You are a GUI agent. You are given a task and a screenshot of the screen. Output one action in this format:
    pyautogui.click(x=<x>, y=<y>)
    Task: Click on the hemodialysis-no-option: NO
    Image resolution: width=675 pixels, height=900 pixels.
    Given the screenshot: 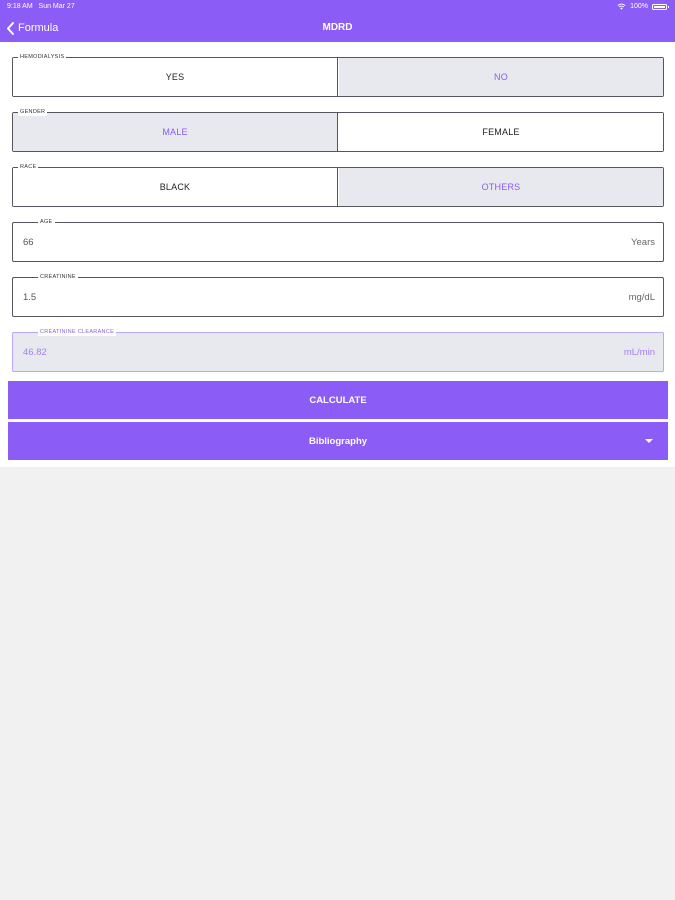 What is the action you would take?
    pyautogui.click(x=501, y=77)
    